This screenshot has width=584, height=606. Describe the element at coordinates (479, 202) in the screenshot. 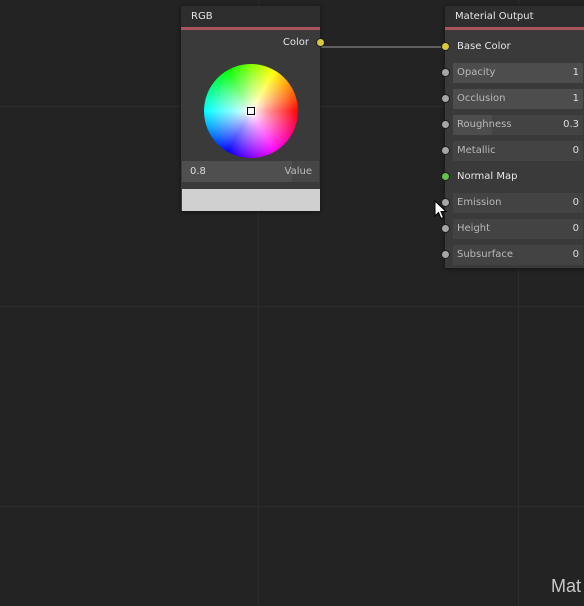

I see `emission-field-label: Emission` at that location.